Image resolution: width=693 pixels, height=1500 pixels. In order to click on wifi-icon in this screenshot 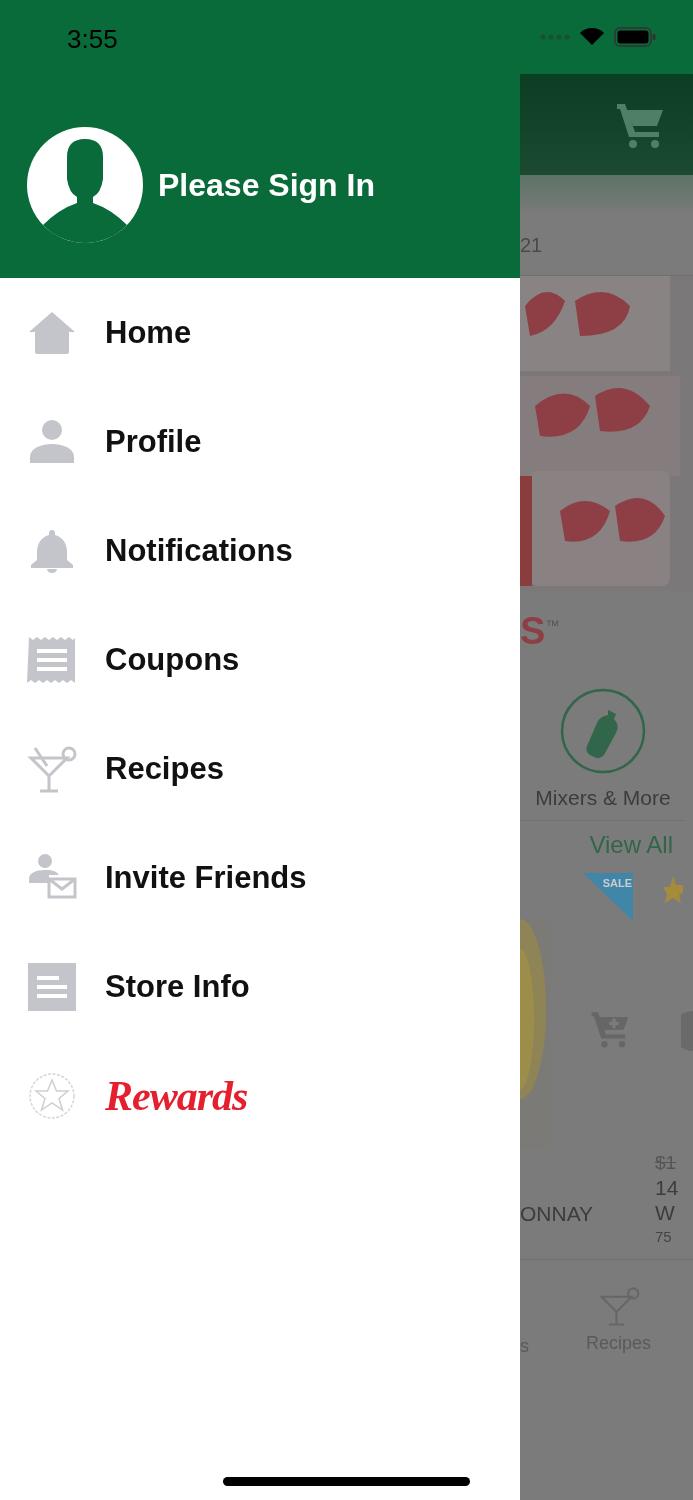, I will do `click(592, 37)`.